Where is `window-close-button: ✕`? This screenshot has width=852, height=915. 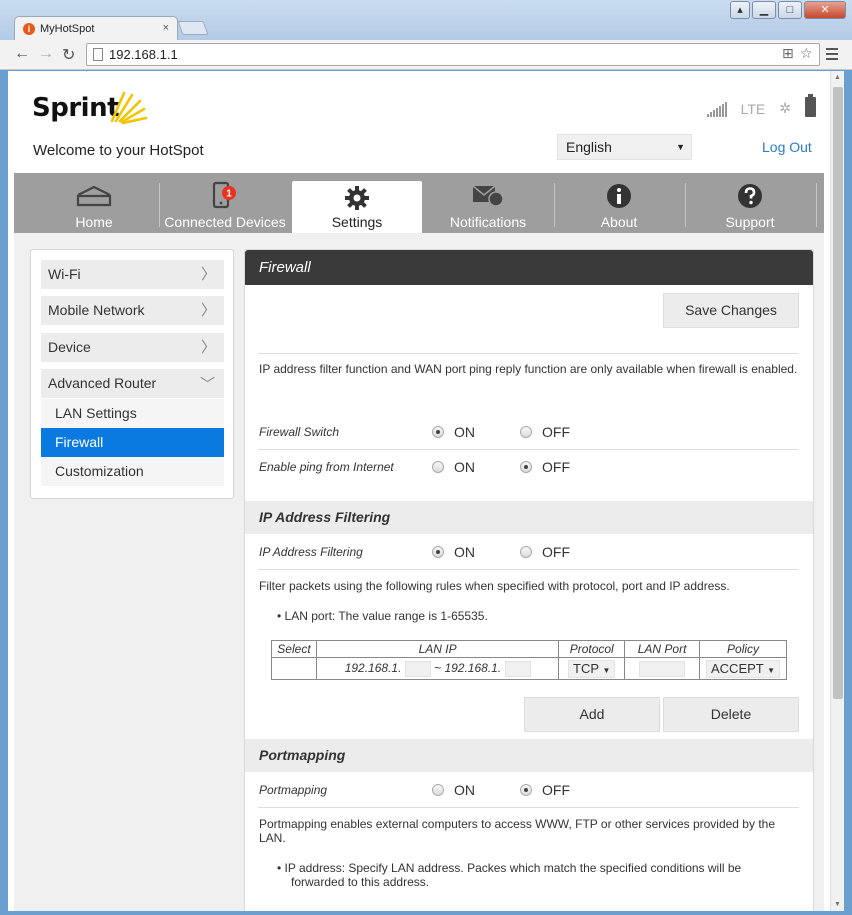 window-close-button: ✕ is located at coordinates (825, 10).